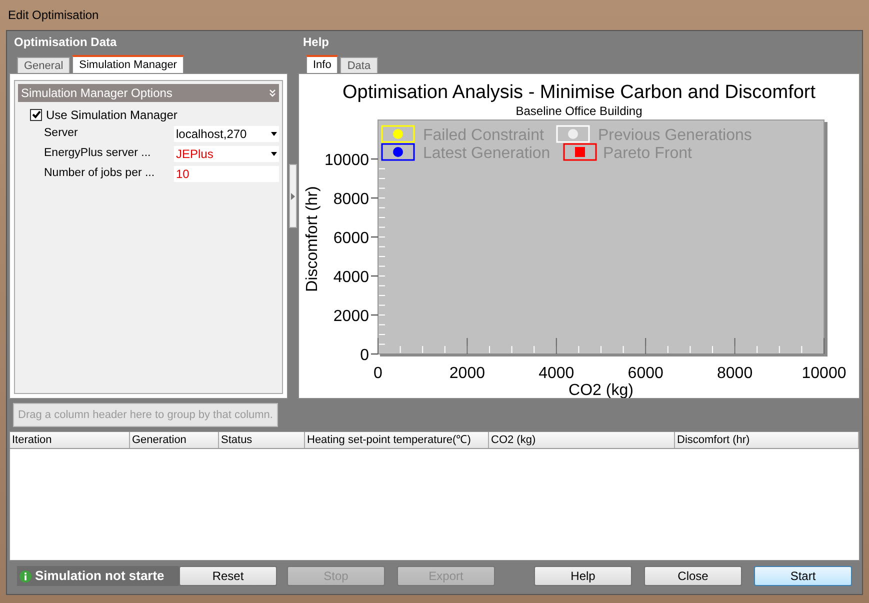 The image size is (869, 603). Describe the element at coordinates (735, 373) in the screenshot. I see `x-tick-label: 8000` at that location.